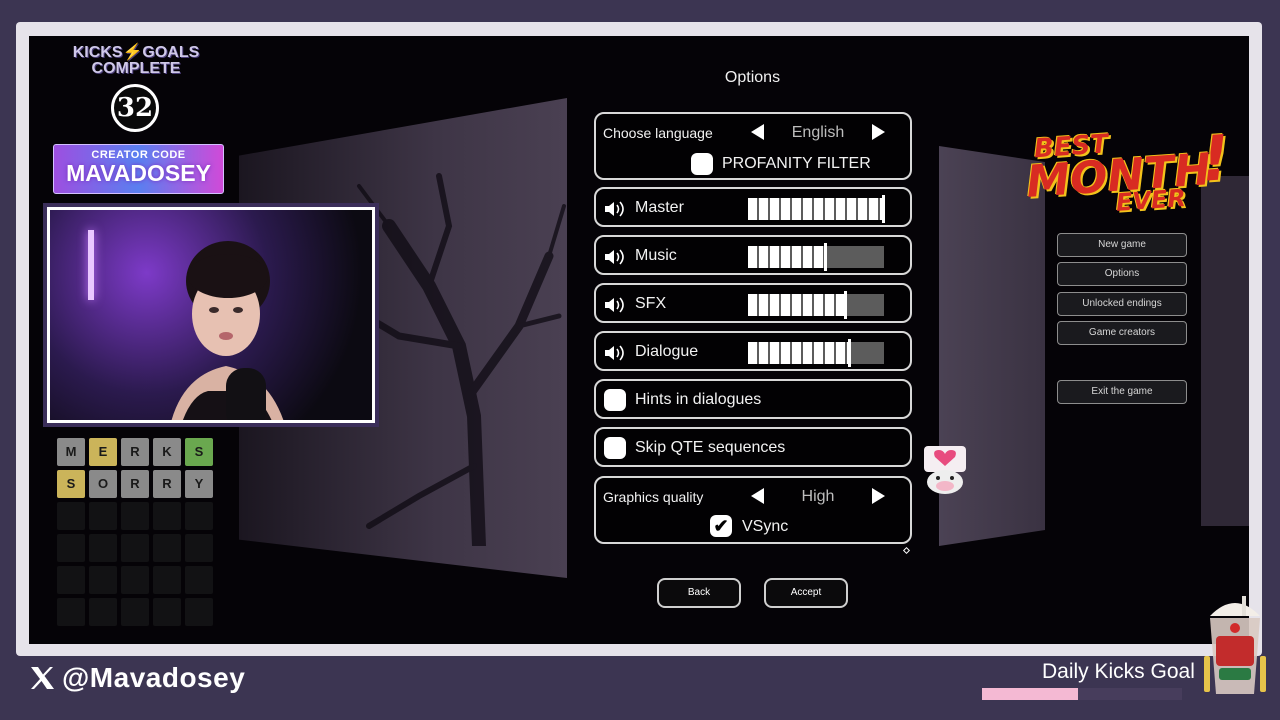  I want to click on back-button: Back, so click(699, 593).